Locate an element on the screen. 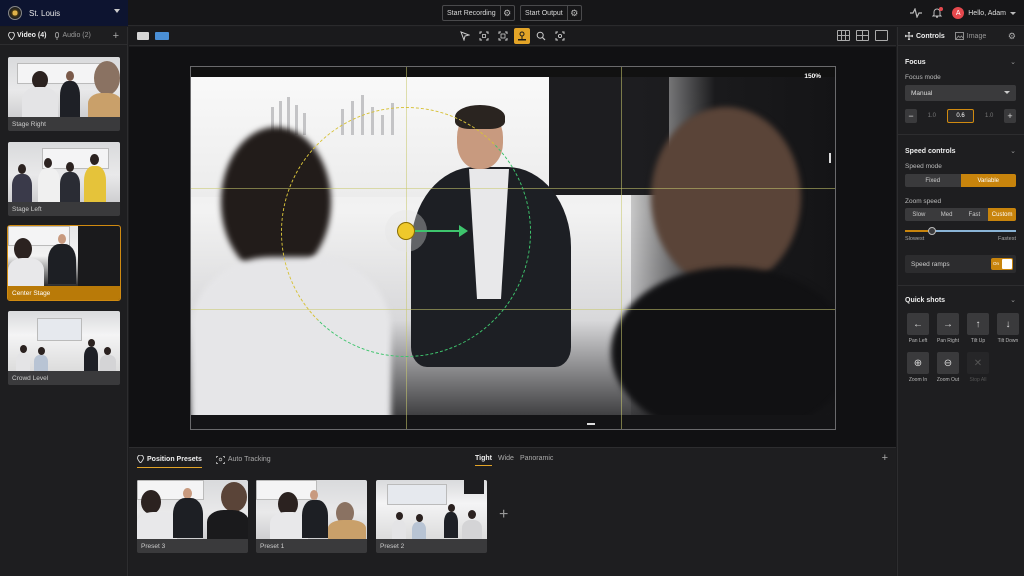  tab-audio-label: Audio (2) is located at coordinates (76, 35).